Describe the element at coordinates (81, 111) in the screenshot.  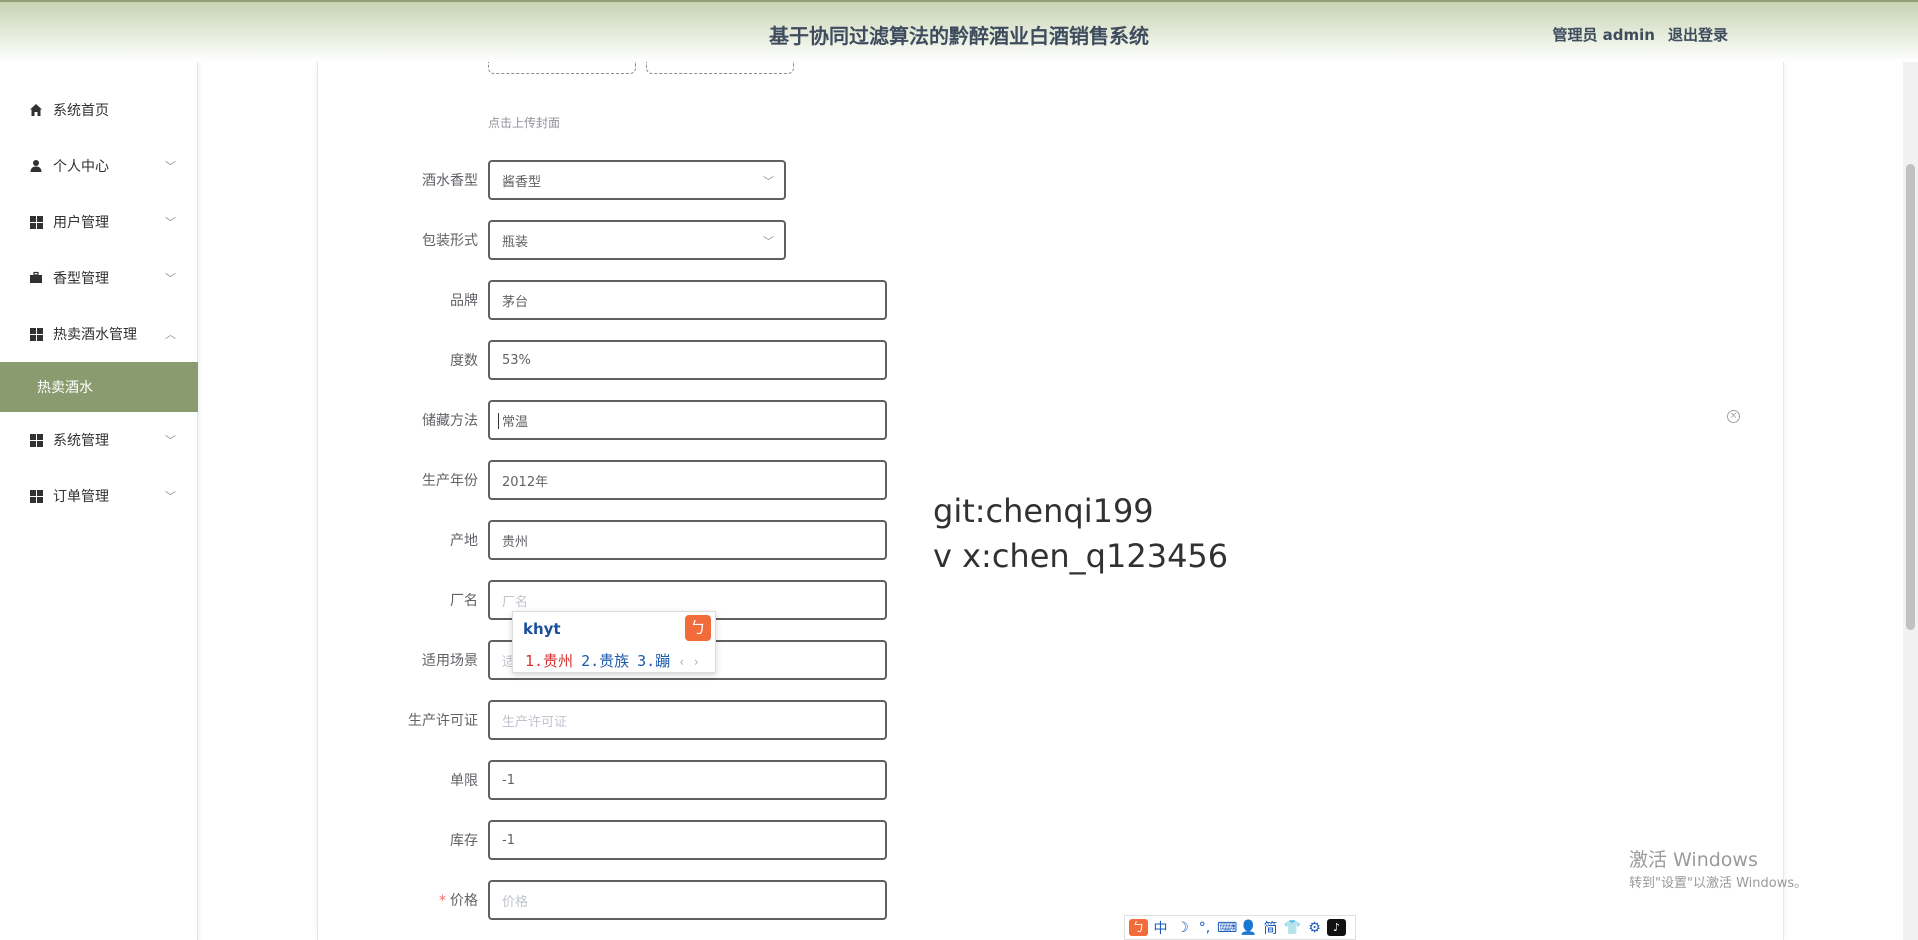
I see `sidebar-item-label: 系统首页` at that location.